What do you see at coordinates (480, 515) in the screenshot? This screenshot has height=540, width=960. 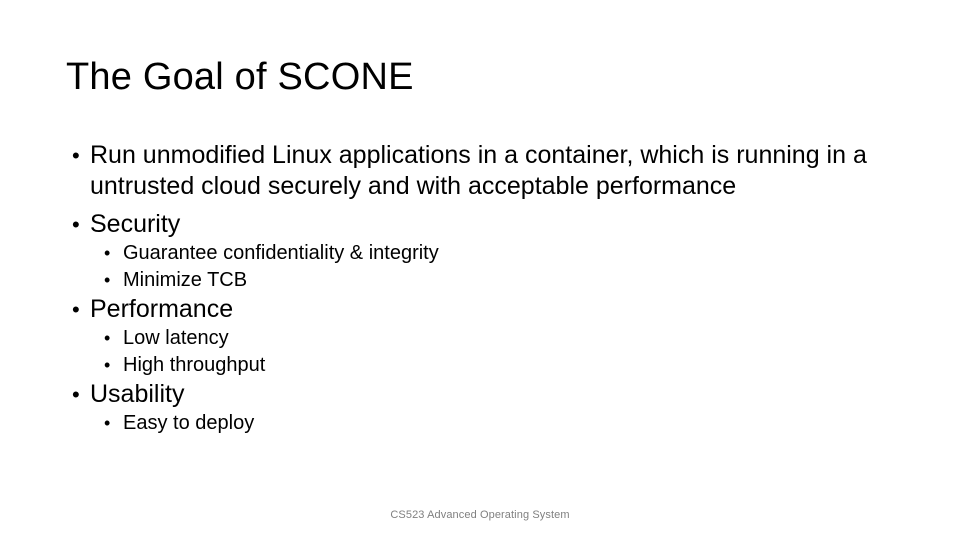 I see `slide-footer: CS523 Advanced Operating System` at bounding box center [480, 515].